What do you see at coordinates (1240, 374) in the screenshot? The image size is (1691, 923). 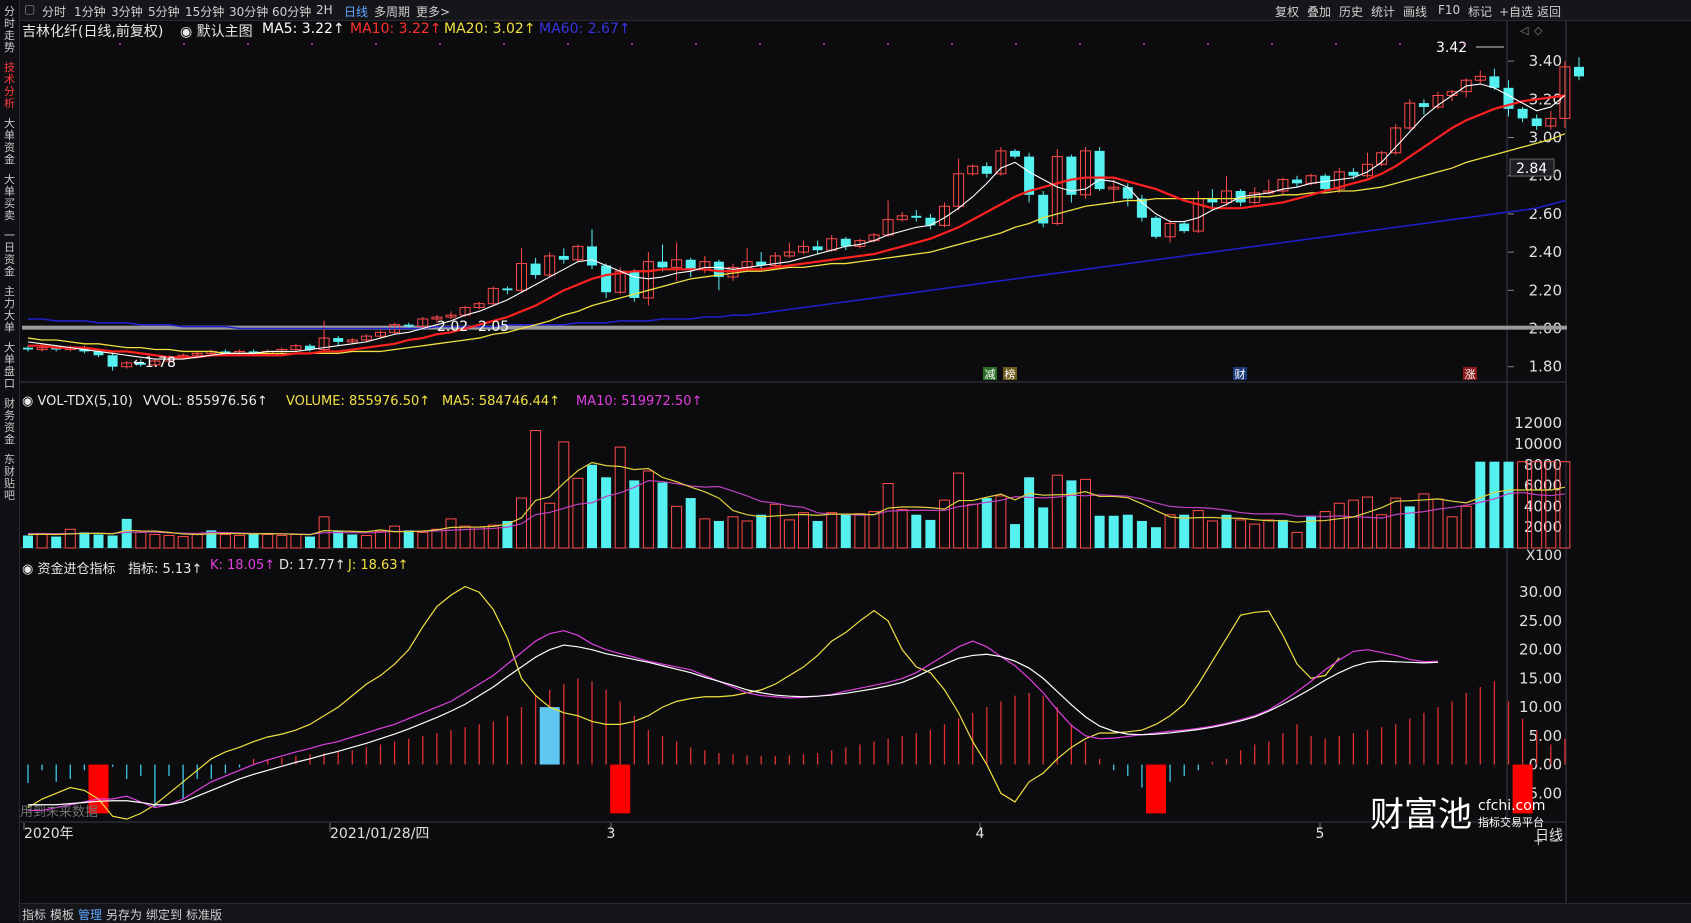 I see `event-mark: 财` at bounding box center [1240, 374].